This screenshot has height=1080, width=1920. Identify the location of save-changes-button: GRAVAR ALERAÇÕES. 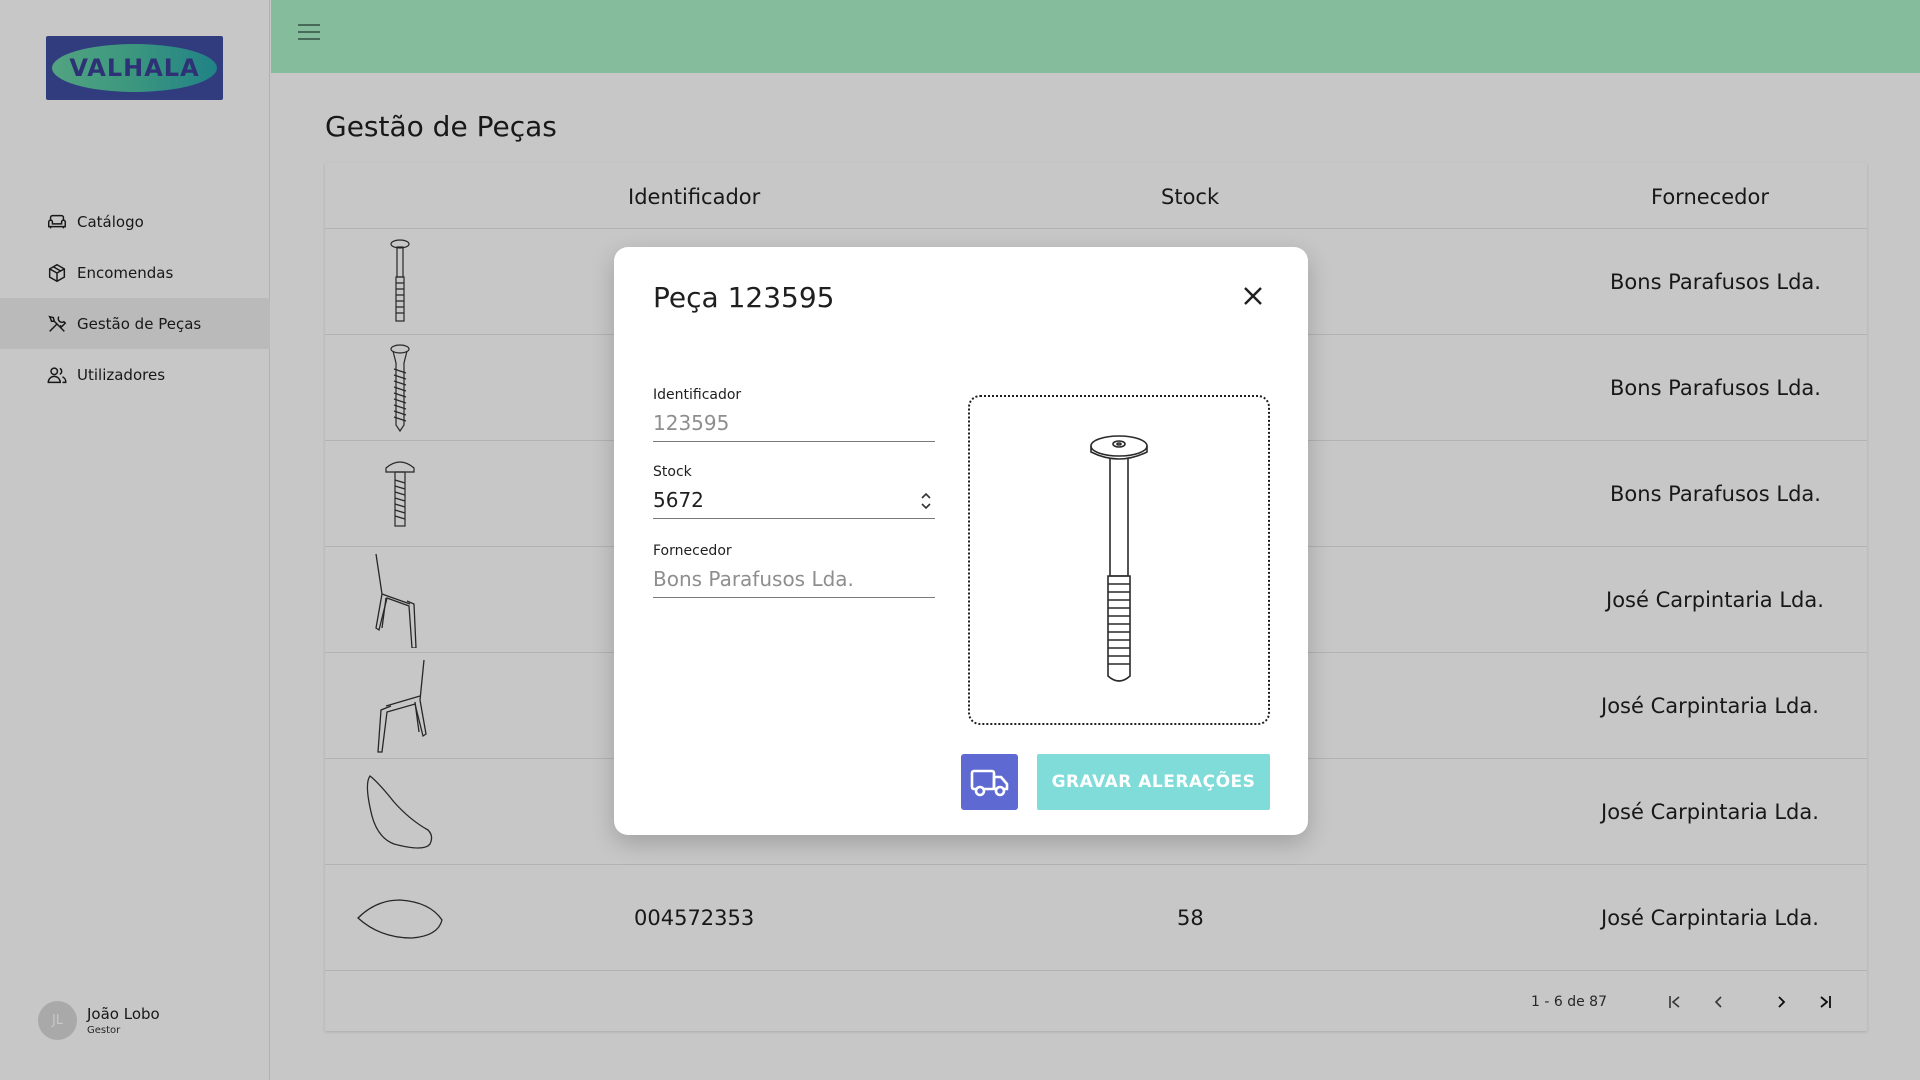
(1153, 782).